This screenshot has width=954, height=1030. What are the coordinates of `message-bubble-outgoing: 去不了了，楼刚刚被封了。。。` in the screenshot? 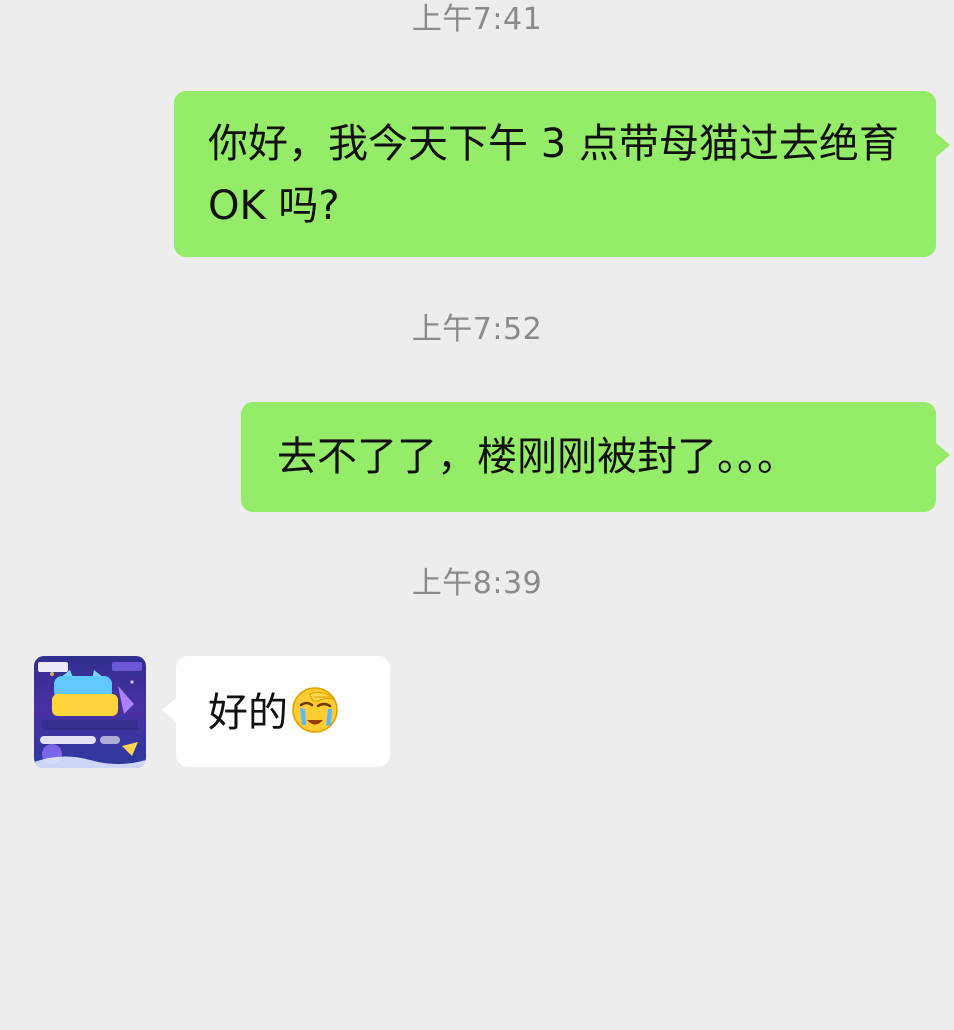 It's located at (588, 457).